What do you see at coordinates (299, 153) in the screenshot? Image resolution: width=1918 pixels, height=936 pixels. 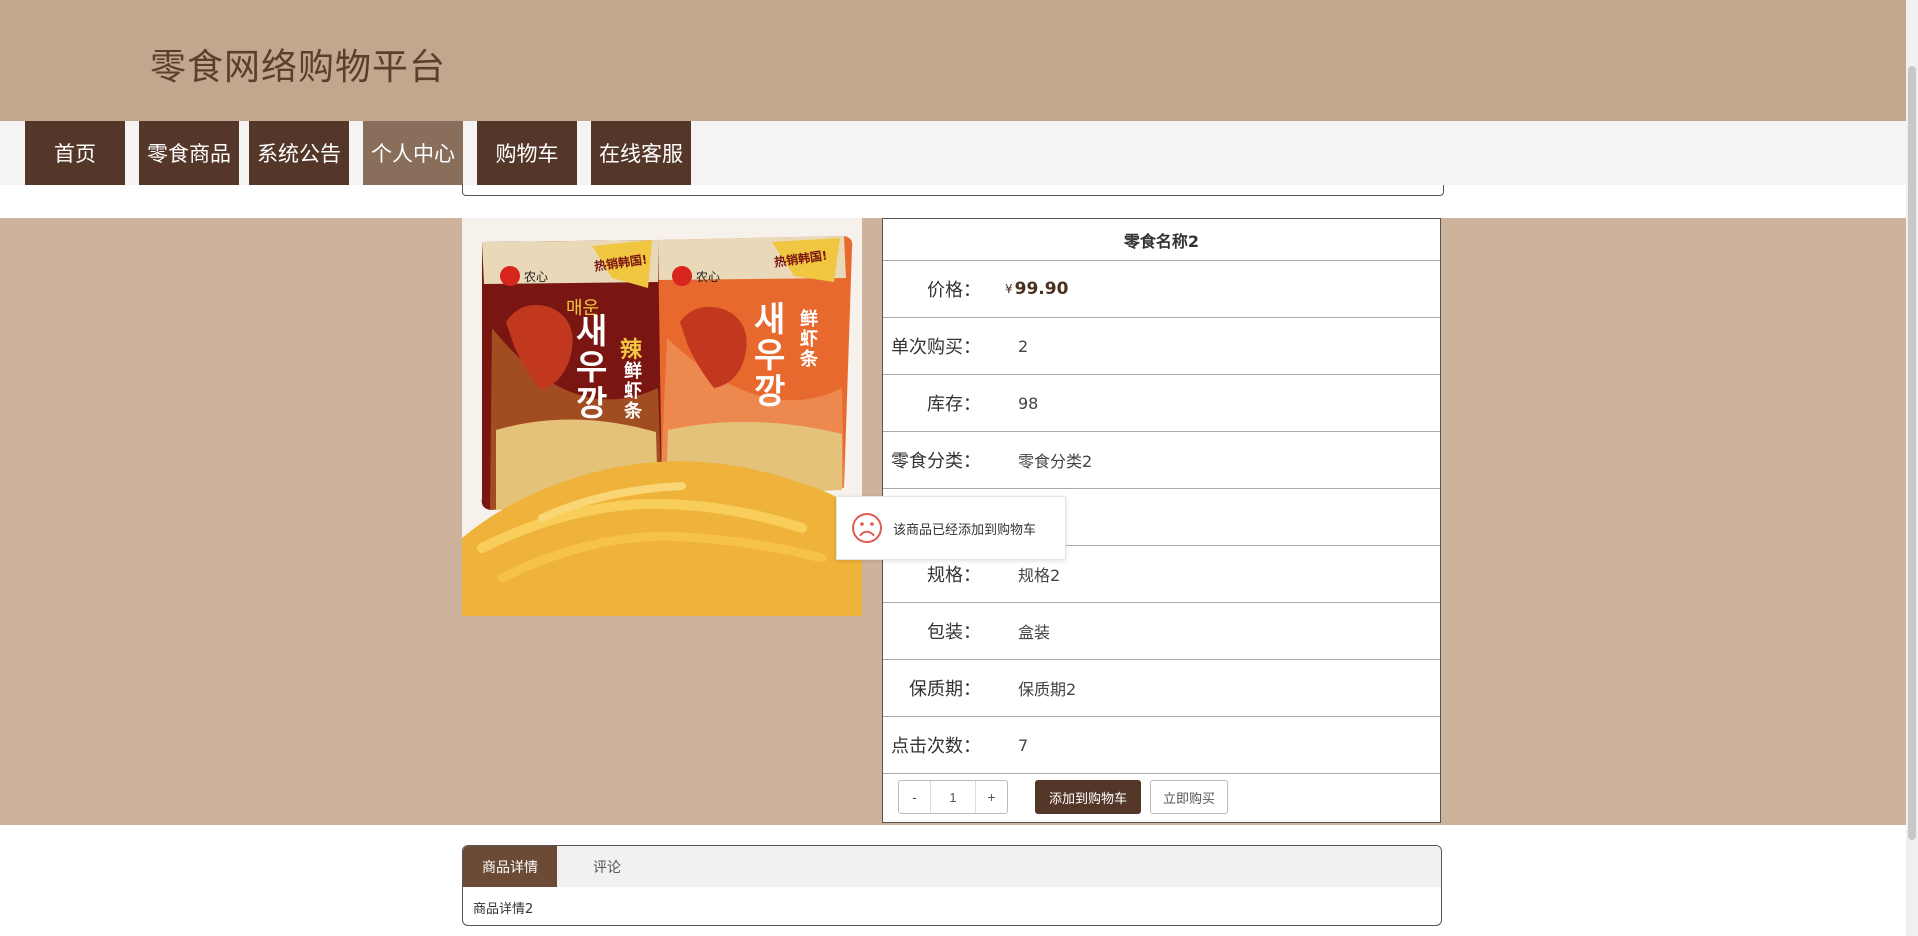 I see `nav-item-announcements: 系统公告` at bounding box center [299, 153].